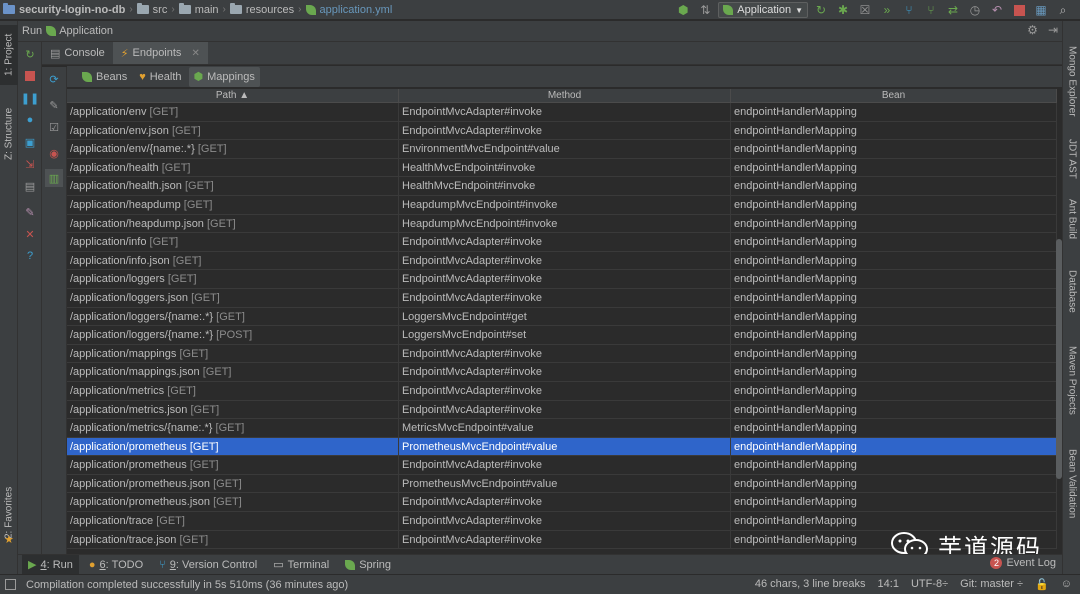 This screenshot has height=594, width=1080. Describe the element at coordinates (9, 55) in the screenshot. I see `project-tab: 1: Project` at that location.